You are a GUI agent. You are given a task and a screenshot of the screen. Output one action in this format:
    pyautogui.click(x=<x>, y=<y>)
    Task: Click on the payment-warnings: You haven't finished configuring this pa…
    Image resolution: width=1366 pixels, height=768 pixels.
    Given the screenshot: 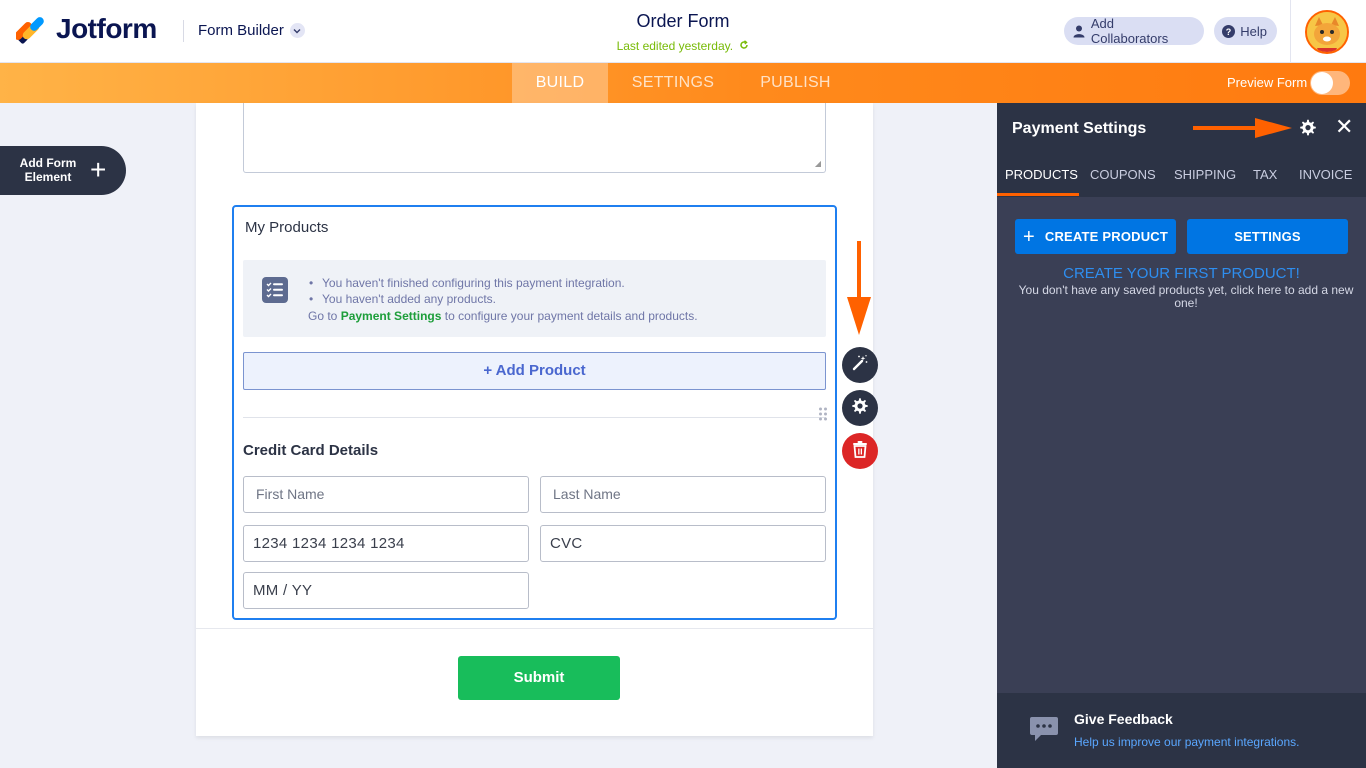 What is the action you would take?
    pyautogui.click(x=466, y=291)
    